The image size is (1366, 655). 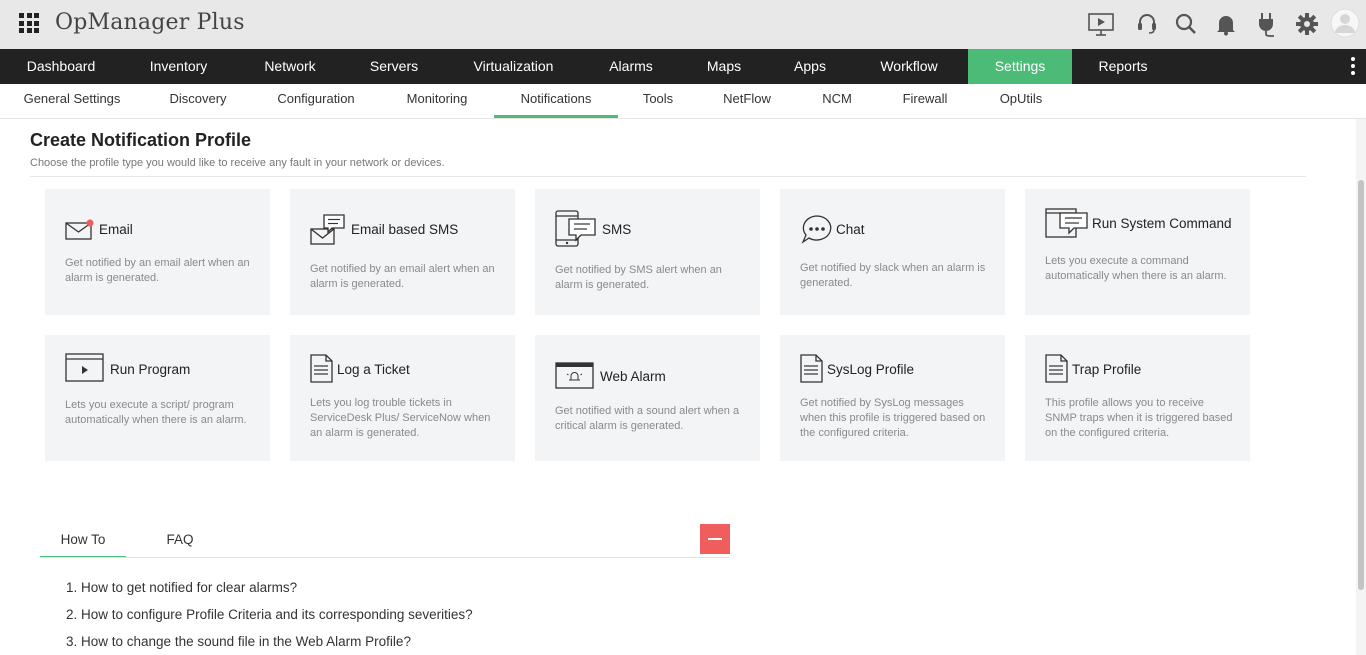 What do you see at coordinates (150, 22) in the screenshot?
I see `app-title: OpManager Plus` at bounding box center [150, 22].